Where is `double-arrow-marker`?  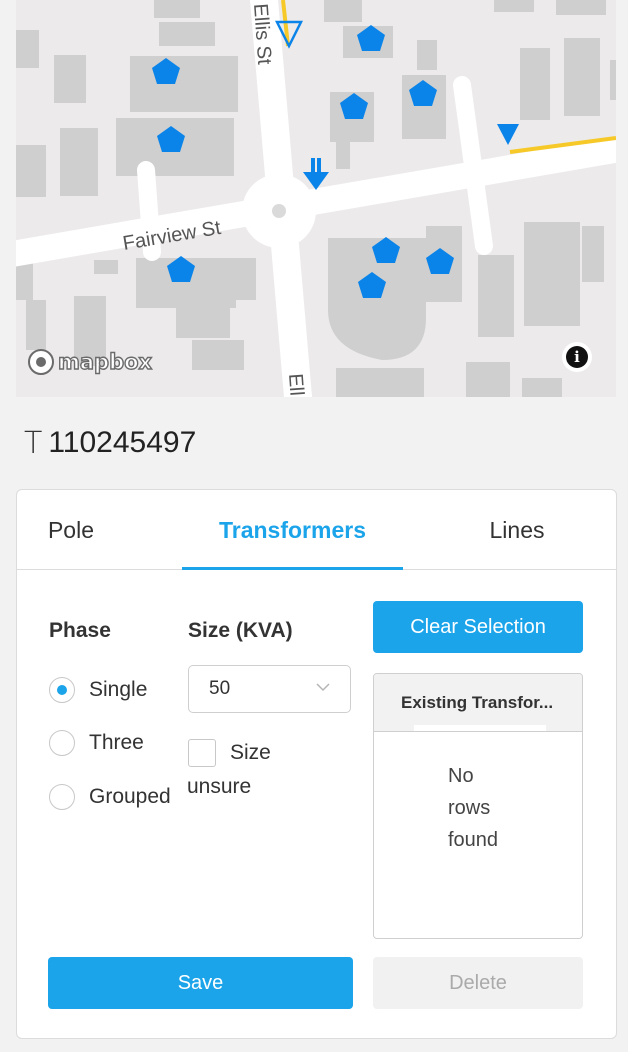
double-arrow-marker is located at coordinates (316, 174).